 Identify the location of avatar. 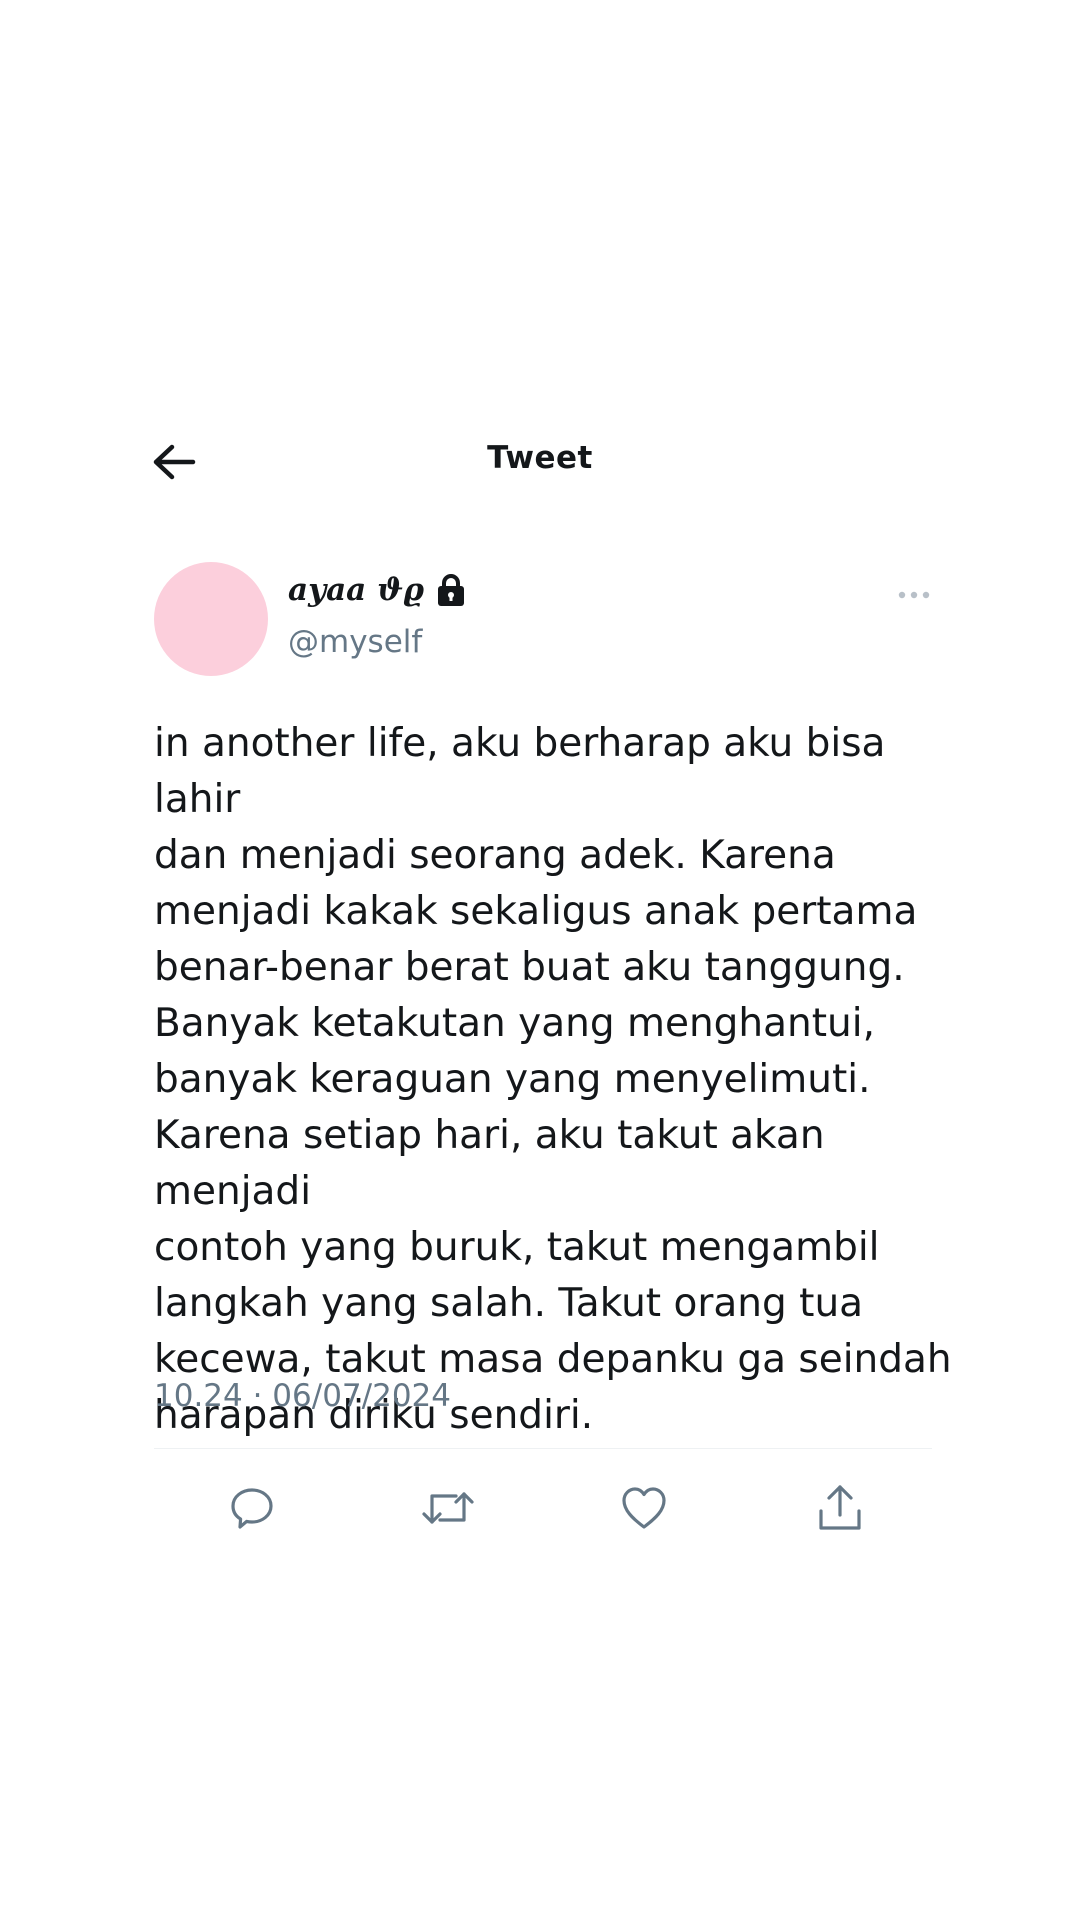
(211, 619).